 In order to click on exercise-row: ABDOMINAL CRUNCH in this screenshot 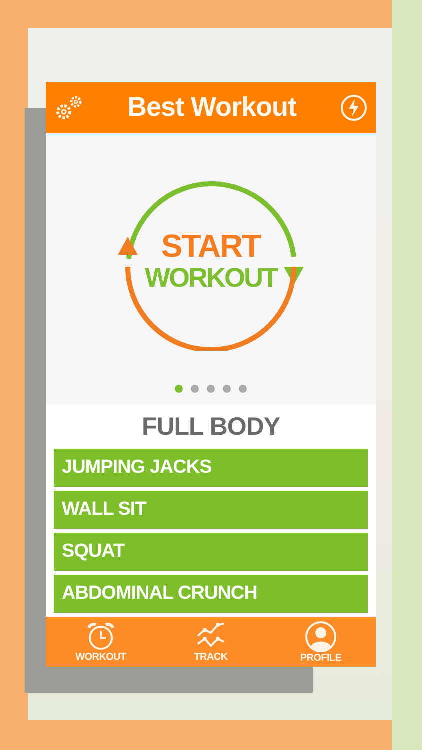, I will do `click(211, 594)`.